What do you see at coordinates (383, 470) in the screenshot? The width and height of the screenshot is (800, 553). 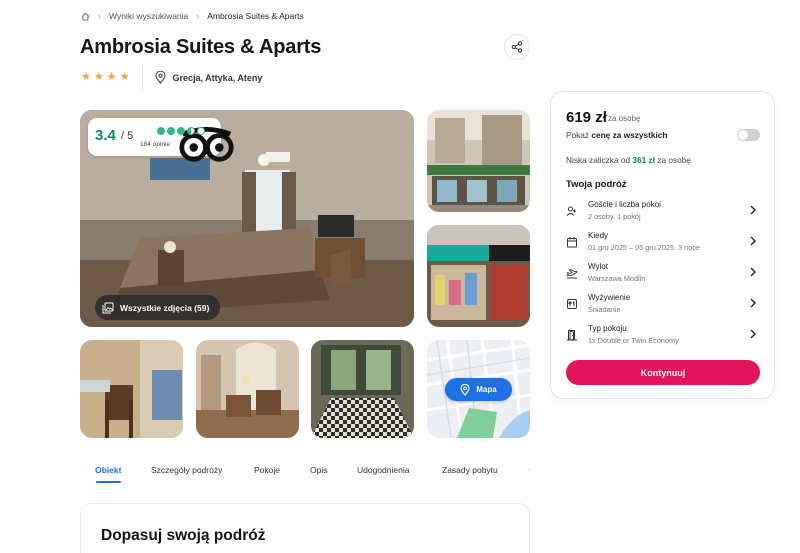 I see `tab-udogodnienia: Udogodnienia` at bounding box center [383, 470].